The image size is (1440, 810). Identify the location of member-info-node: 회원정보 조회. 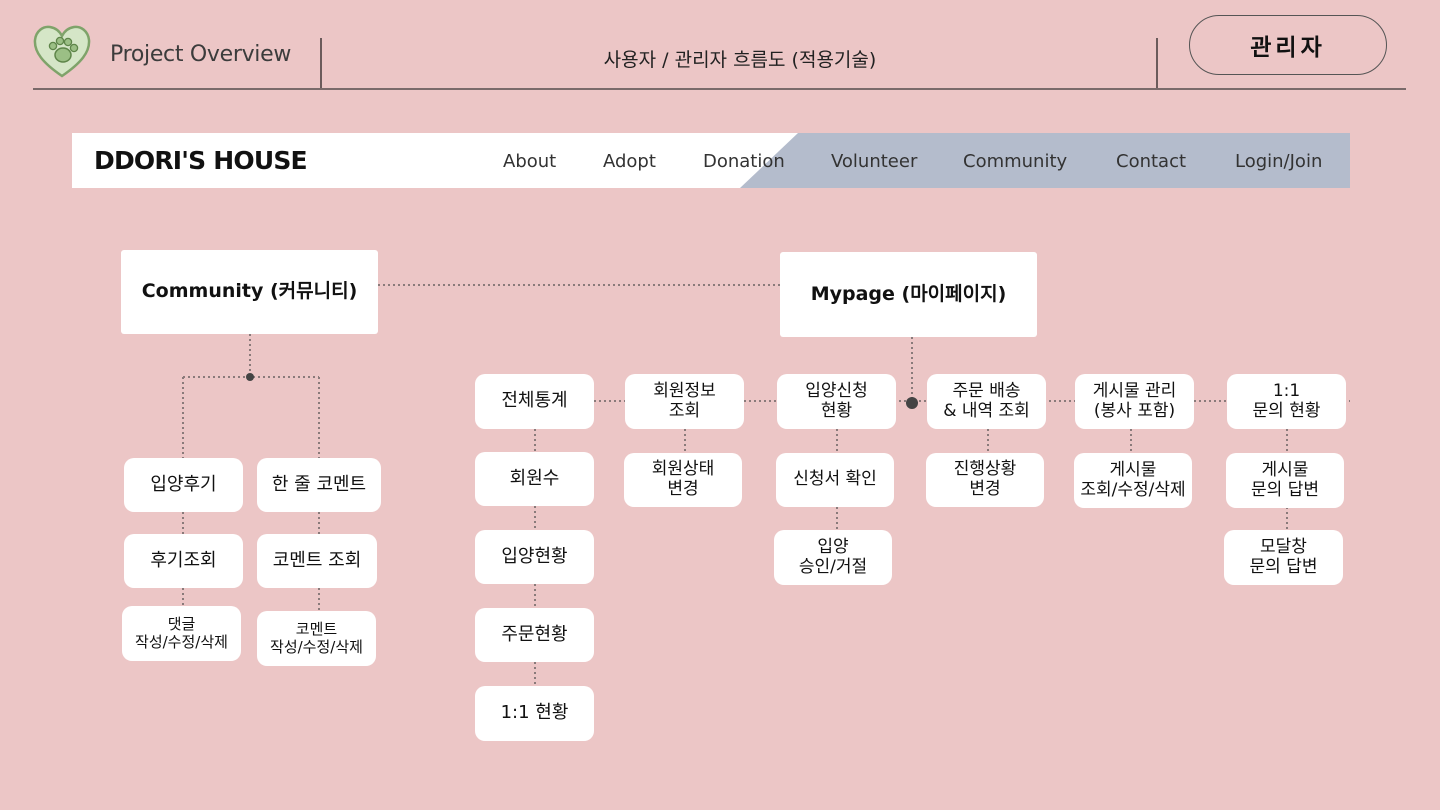
(684, 401).